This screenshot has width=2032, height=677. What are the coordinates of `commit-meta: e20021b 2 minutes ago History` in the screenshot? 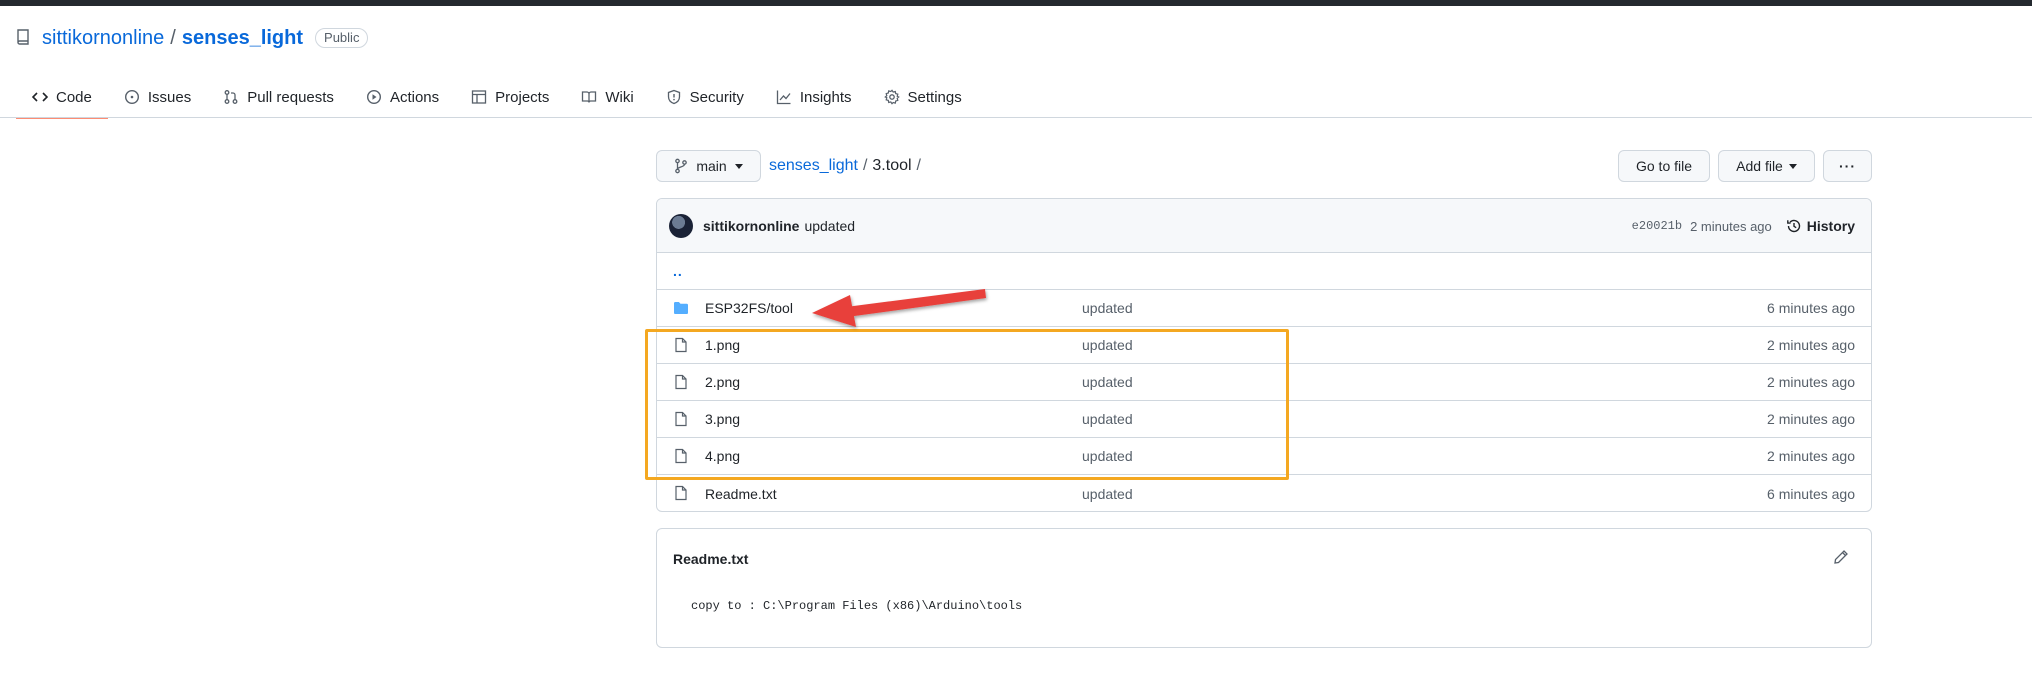 It's located at (1743, 226).